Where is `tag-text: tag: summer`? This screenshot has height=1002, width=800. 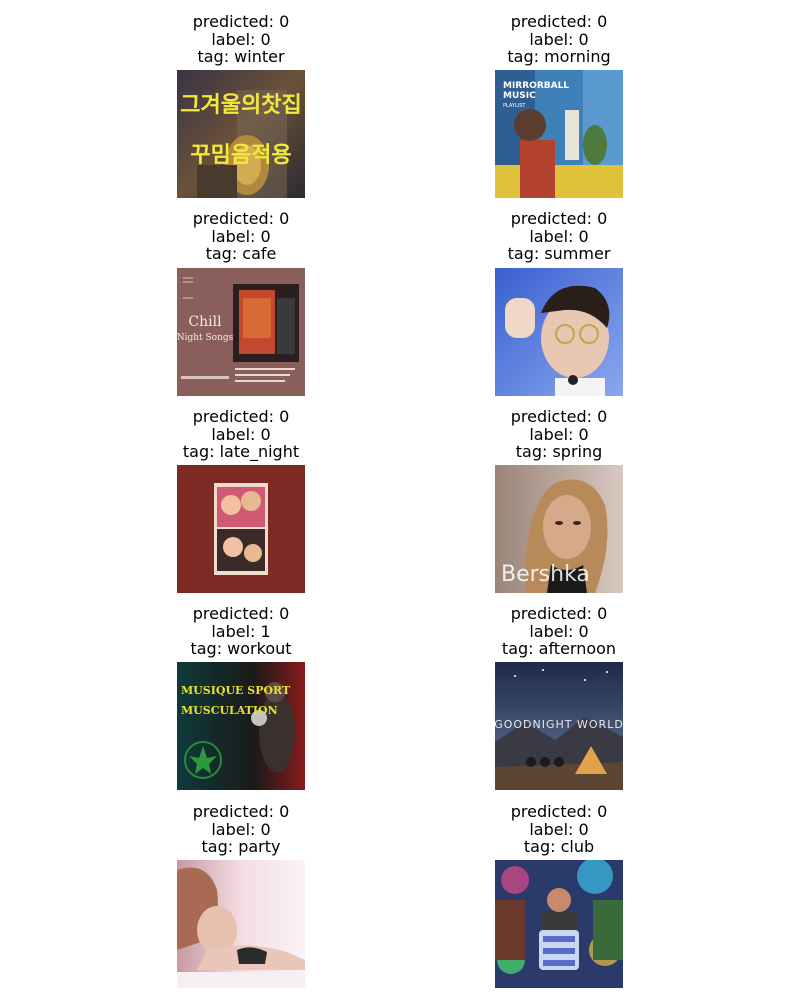
tag-text: tag: summer is located at coordinates (559, 253).